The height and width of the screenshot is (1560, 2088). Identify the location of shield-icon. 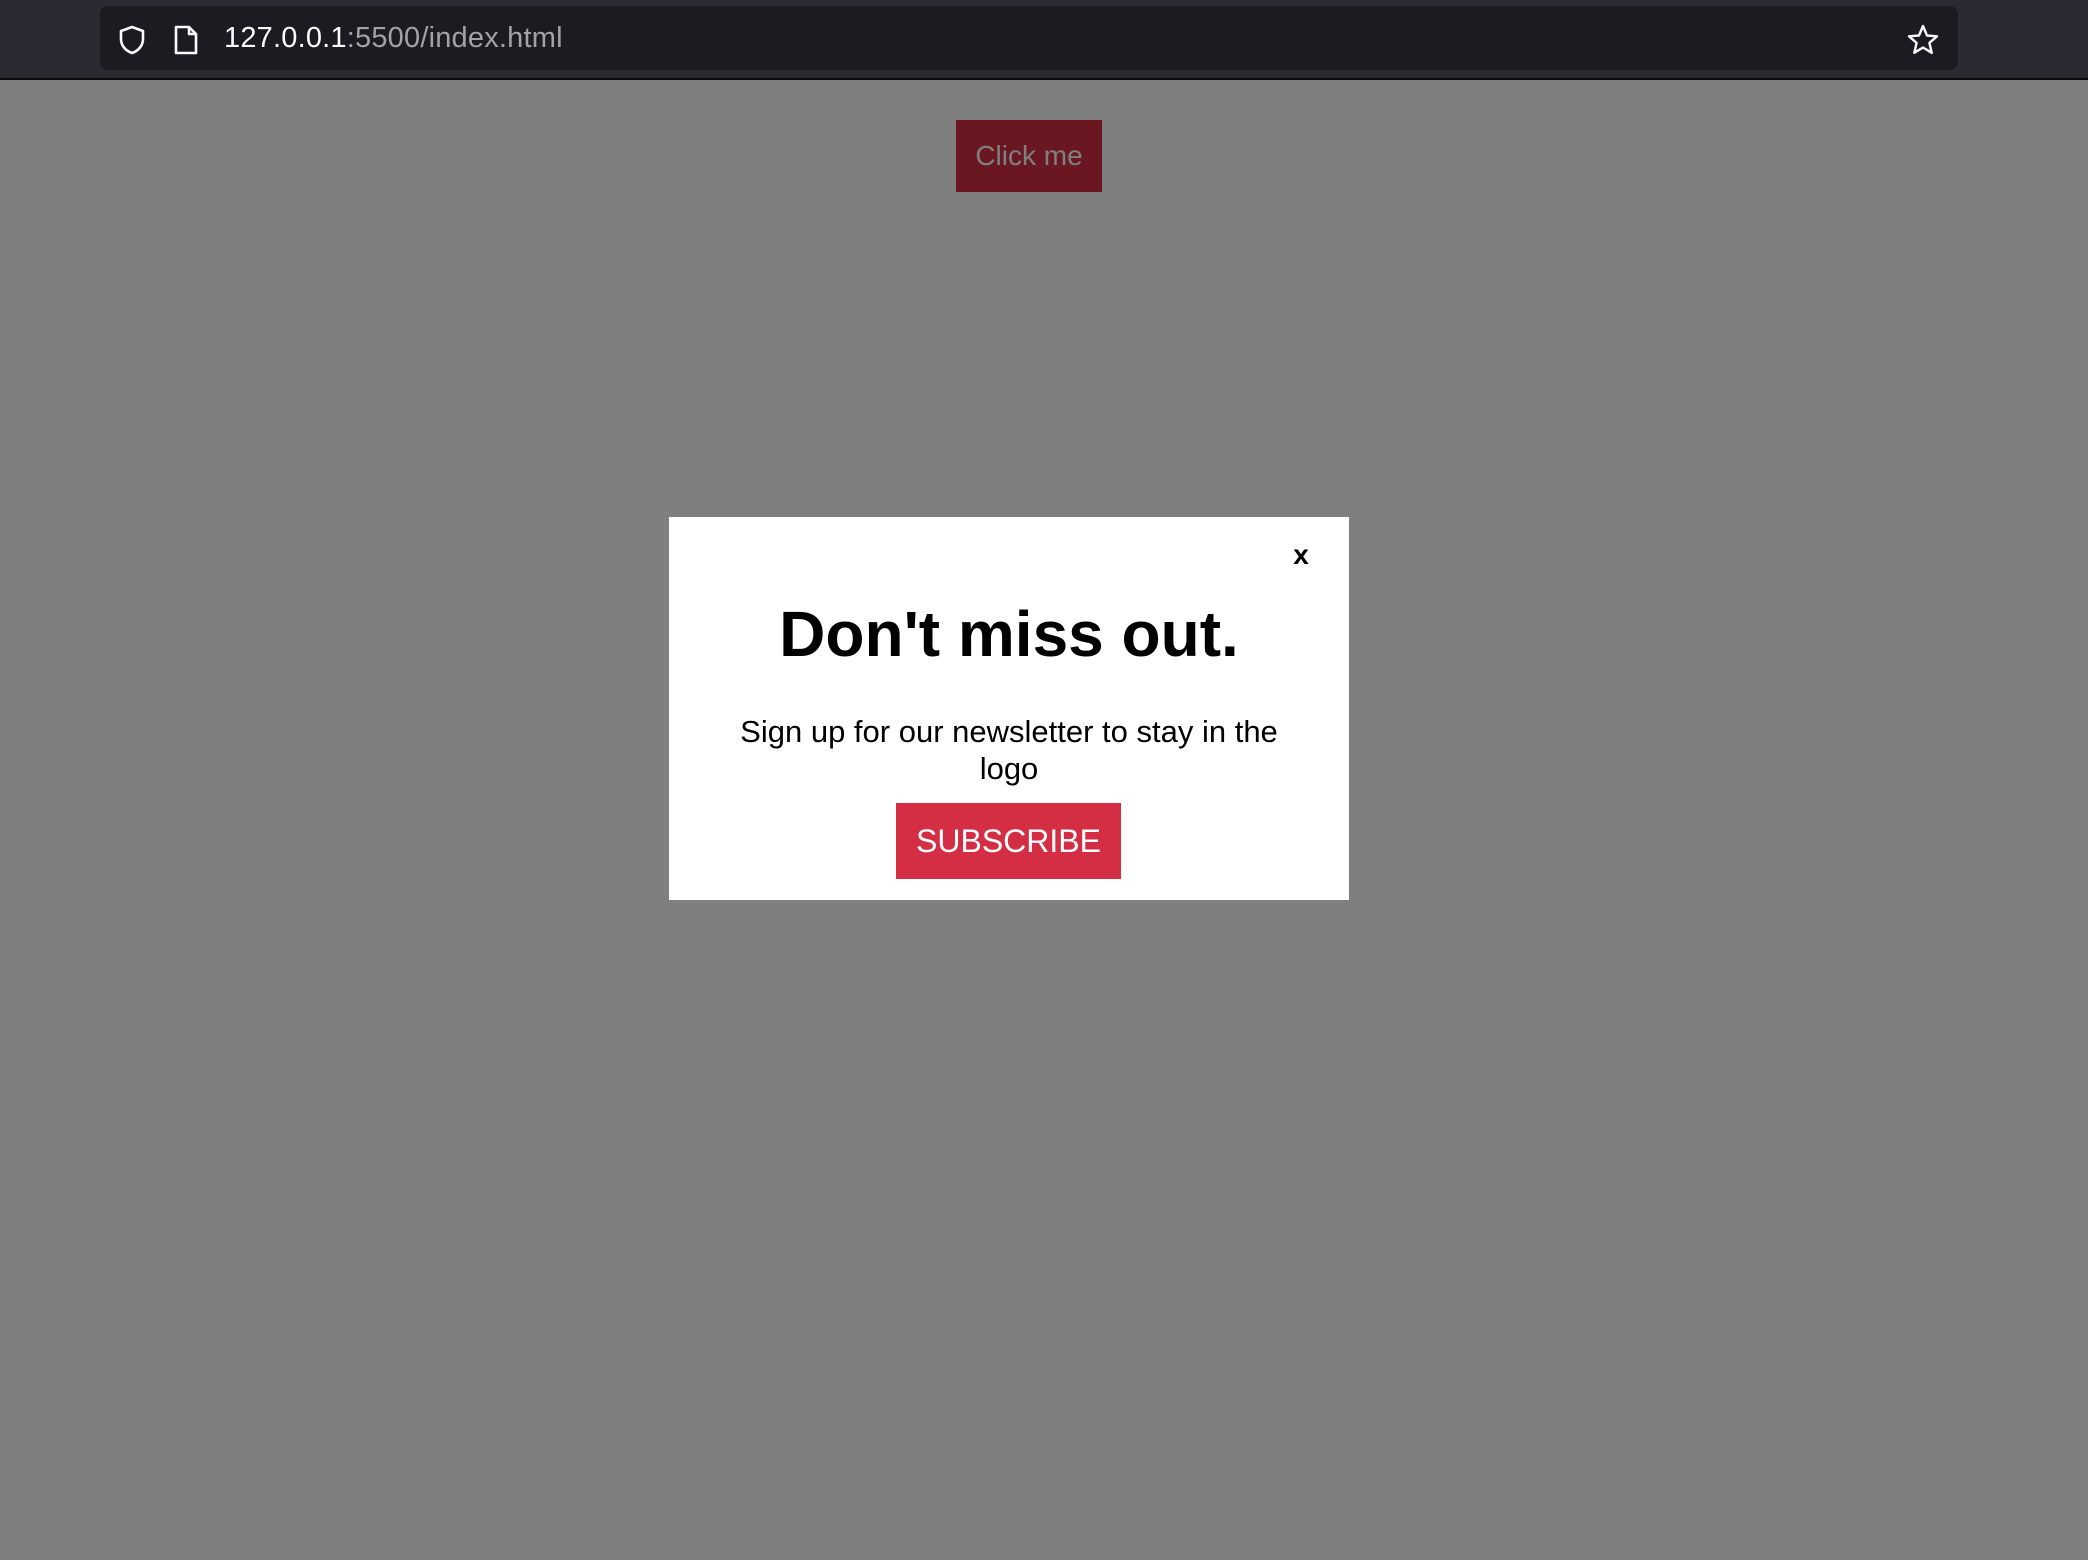
(132, 40).